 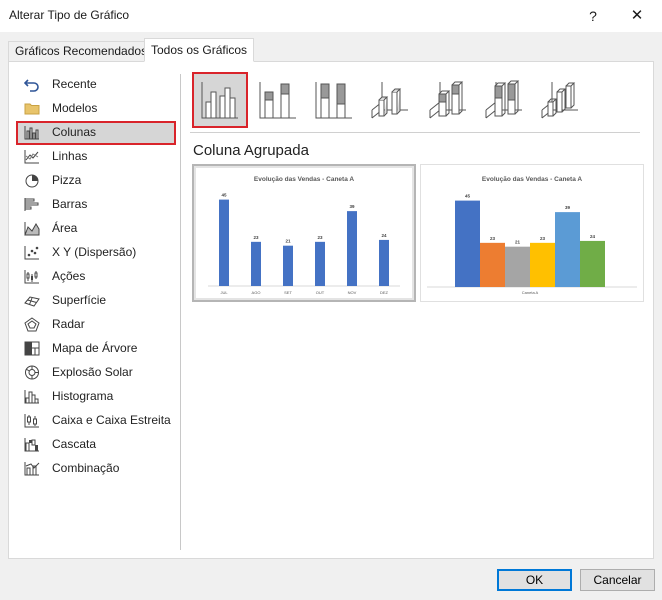 I want to click on sidebar-item-label: Ações, so click(x=69, y=276).